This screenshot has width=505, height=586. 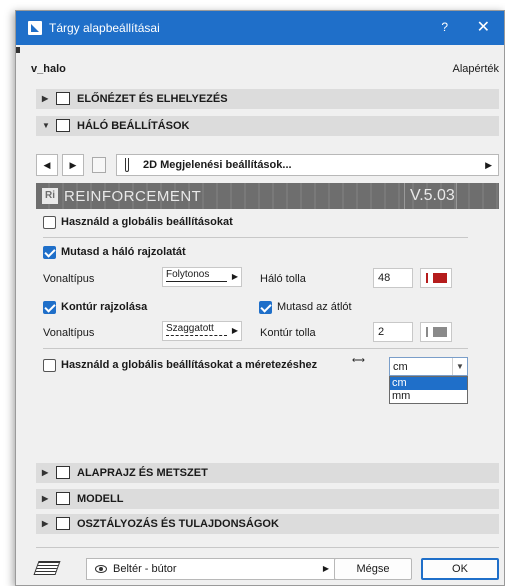 I want to click on unit-option-mm: mm, so click(x=428, y=396).